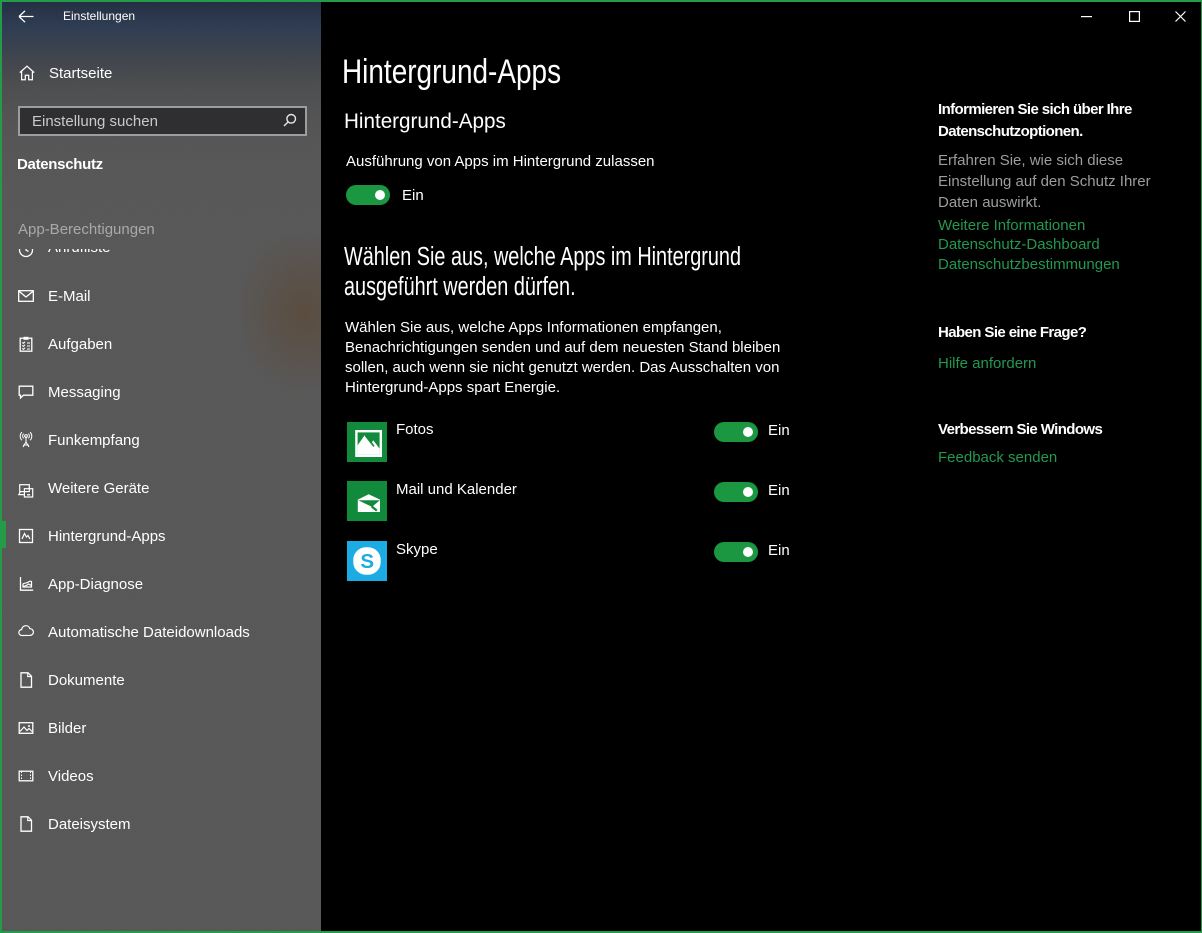  Describe the element at coordinates (367, 561) in the screenshot. I see `svg-text: S` at that location.